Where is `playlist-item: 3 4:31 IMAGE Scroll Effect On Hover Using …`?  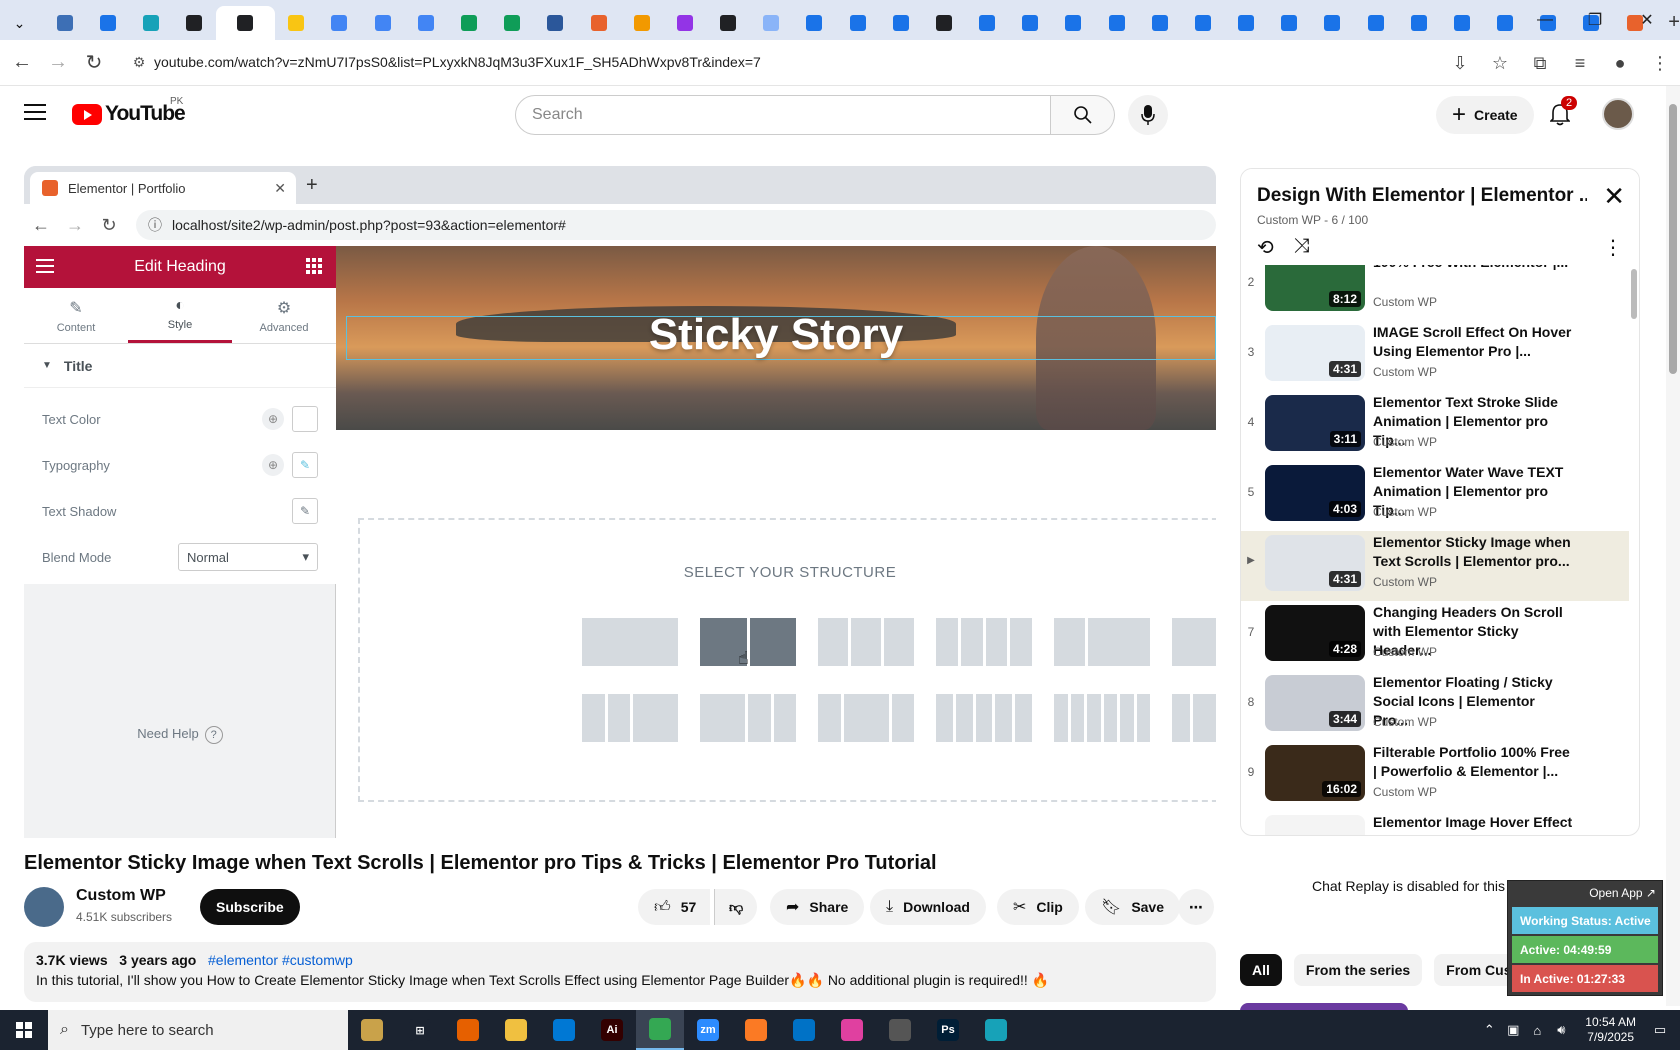 playlist-item: 3 4:31 IMAGE Scroll Effect On Hover Using … is located at coordinates (1435, 356).